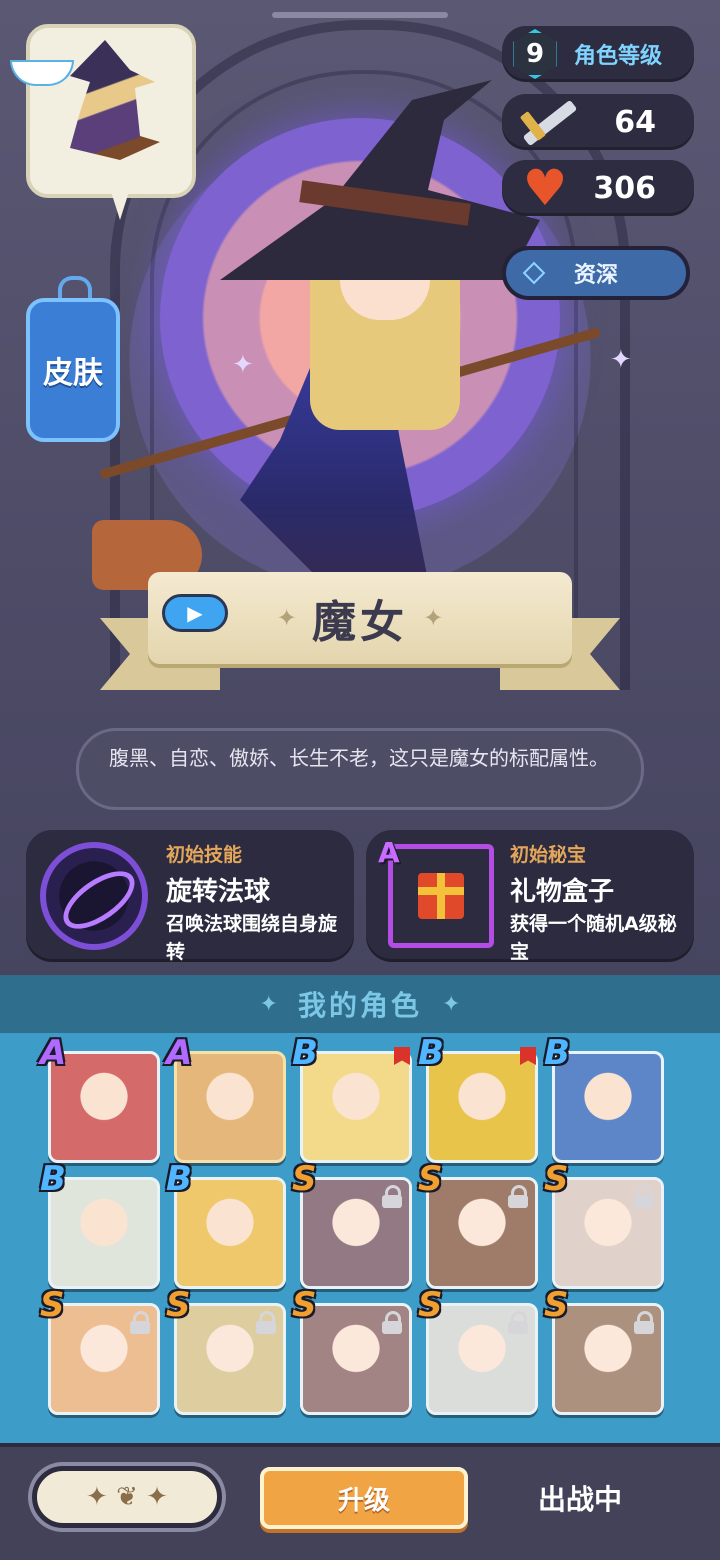 The height and width of the screenshot is (1560, 720). I want to click on spinning-orb-icon, so click(94, 896).